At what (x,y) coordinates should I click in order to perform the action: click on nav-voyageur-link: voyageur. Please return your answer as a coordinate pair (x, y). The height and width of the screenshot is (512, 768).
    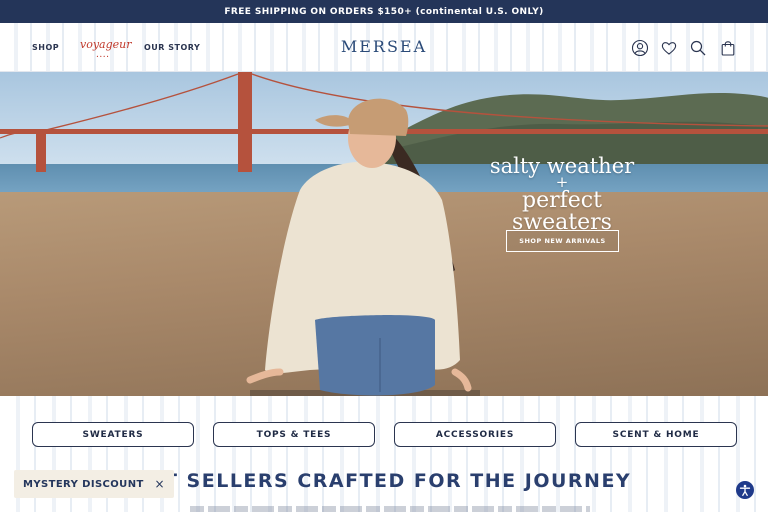
    Looking at the image, I should click on (106, 45).